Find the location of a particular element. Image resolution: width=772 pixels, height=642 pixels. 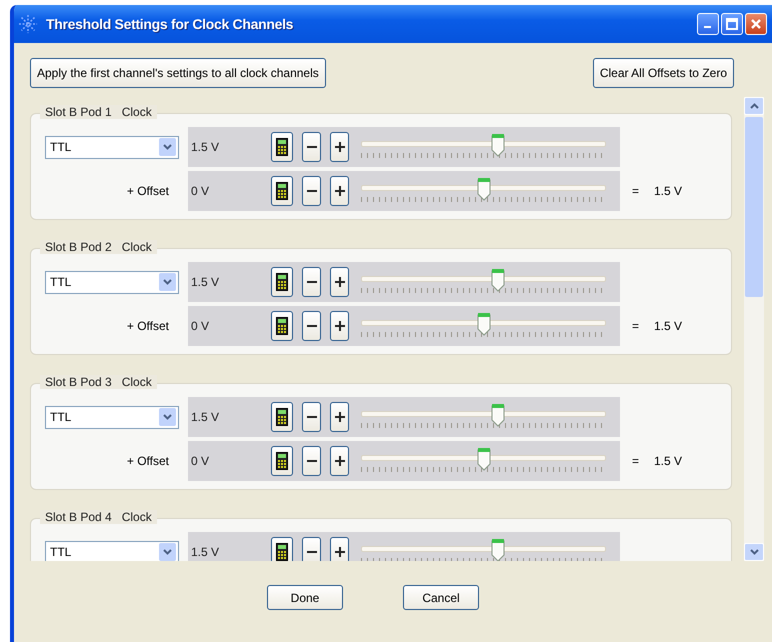

minimize-button is located at coordinates (708, 24).